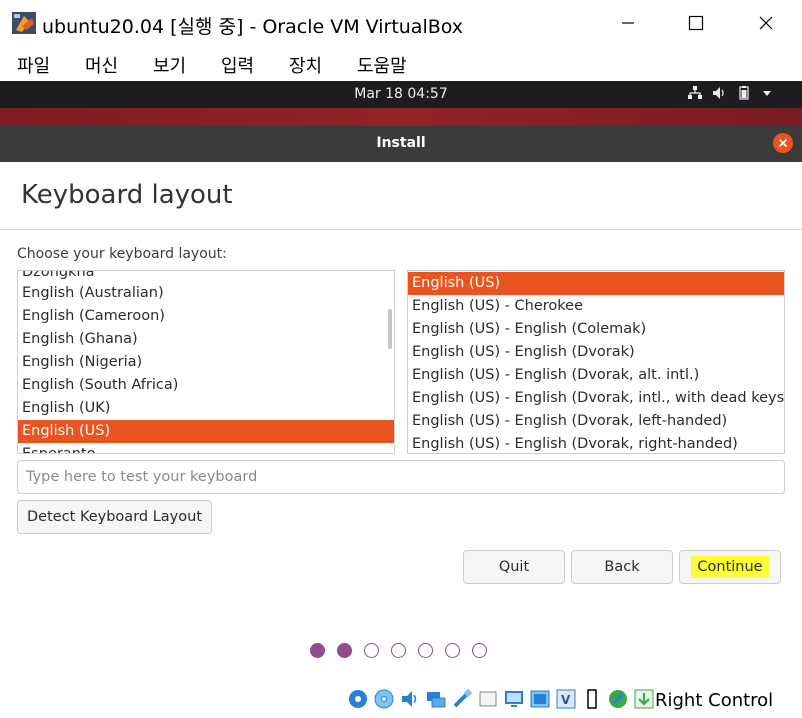  I want to click on guest-top-panel: Mar 18 04:57, so click(401, 94).